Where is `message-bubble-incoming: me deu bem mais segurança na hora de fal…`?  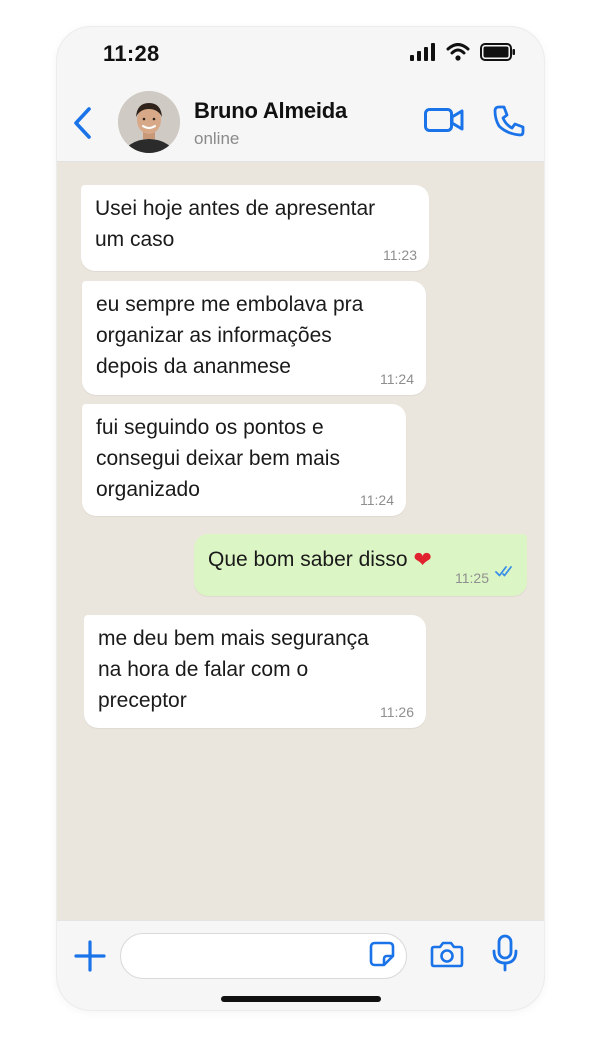
message-bubble-incoming: me deu bem mais segurança na hora de fal… is located at coordinates (255, 671).